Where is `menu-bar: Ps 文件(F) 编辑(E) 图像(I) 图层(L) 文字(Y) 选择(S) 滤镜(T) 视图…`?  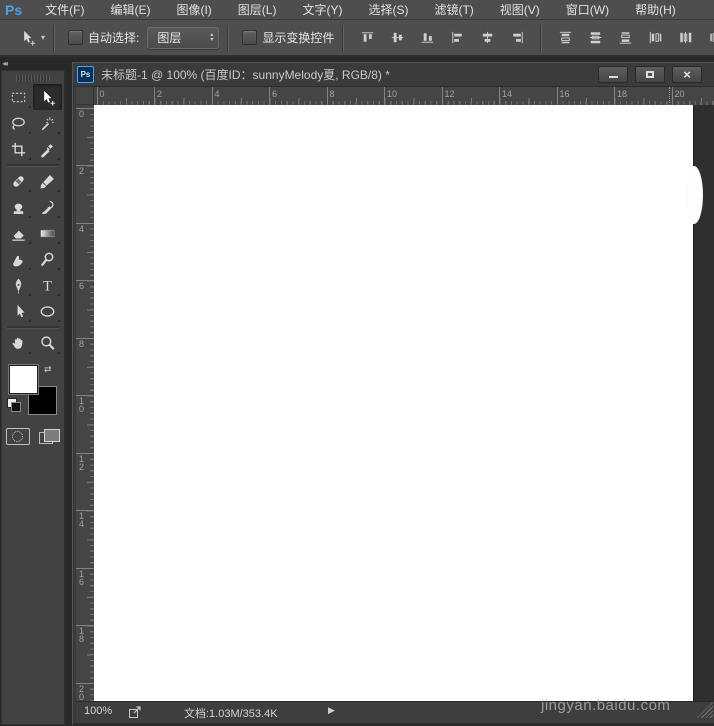 menu-bar: Ps 文件(F) 编辑(E) 图像(I) 图层(L) 文字(Y) 选择(S) 滤镜(T) 视图… is located at coordinates (357, 10).